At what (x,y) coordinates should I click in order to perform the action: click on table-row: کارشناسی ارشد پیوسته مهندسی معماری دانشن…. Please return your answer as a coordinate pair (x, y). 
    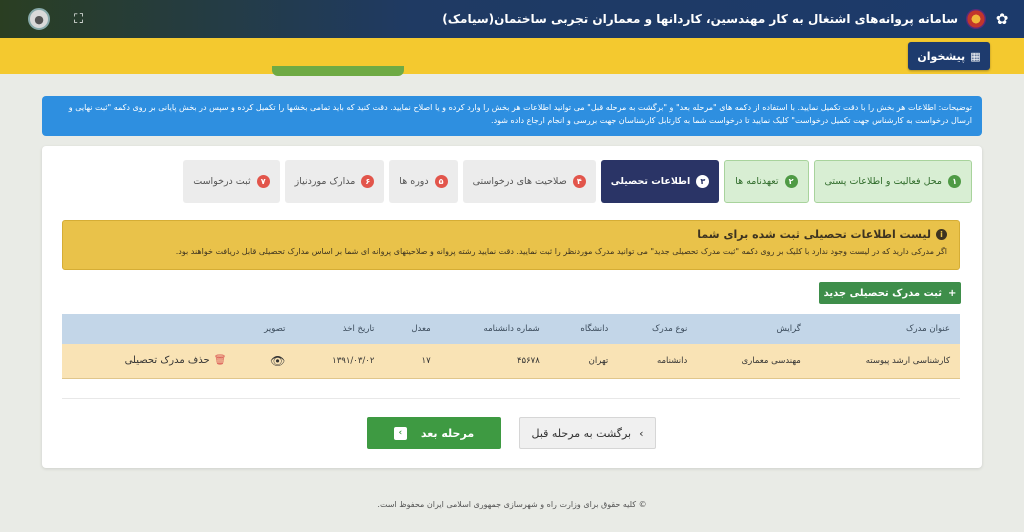
    Looking at the image, I should click on (511, 361).